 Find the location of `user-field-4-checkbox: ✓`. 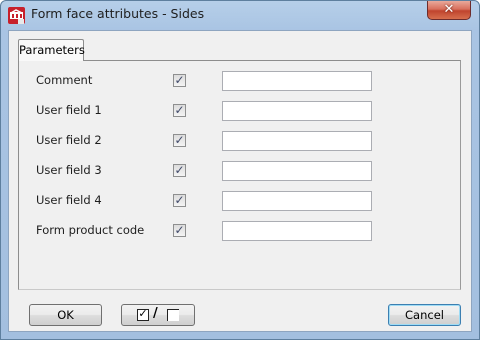

user-field-4-checkbox: ✓ is located at coordinates (179, 200).